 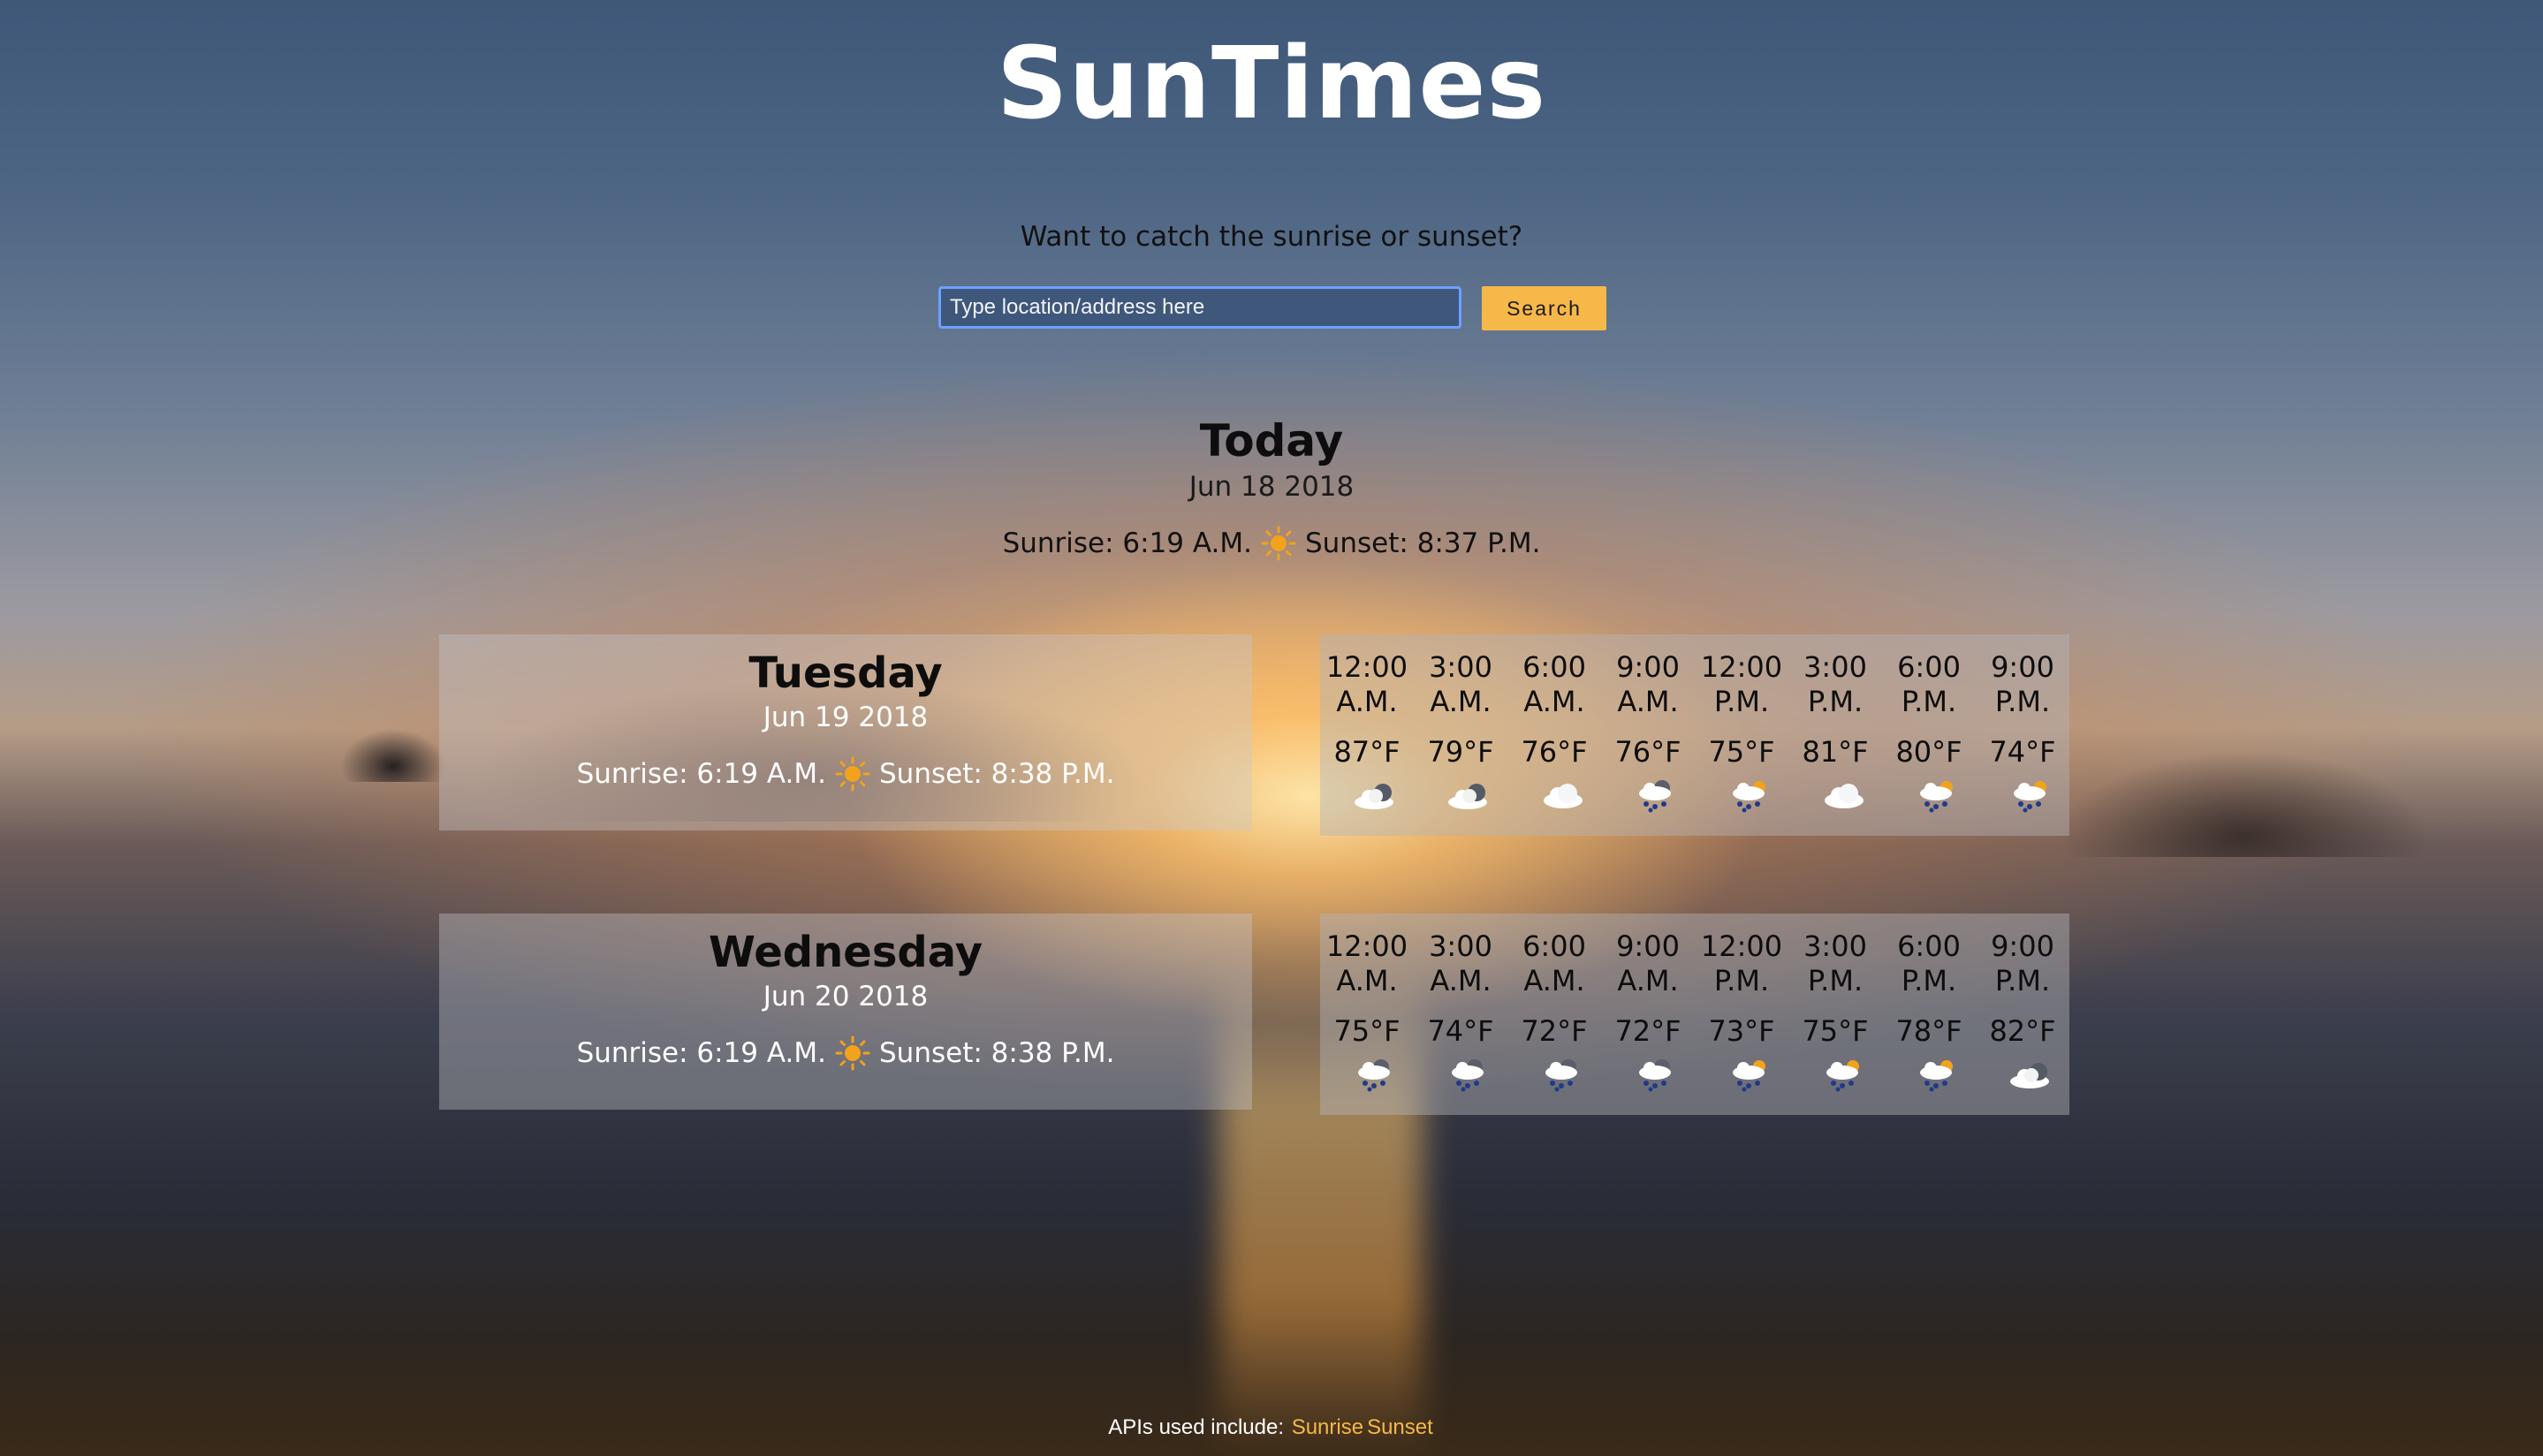 I want to click on today-sunrise: Sunrise: 6:19 A.M., so click(x=1127, y=543).